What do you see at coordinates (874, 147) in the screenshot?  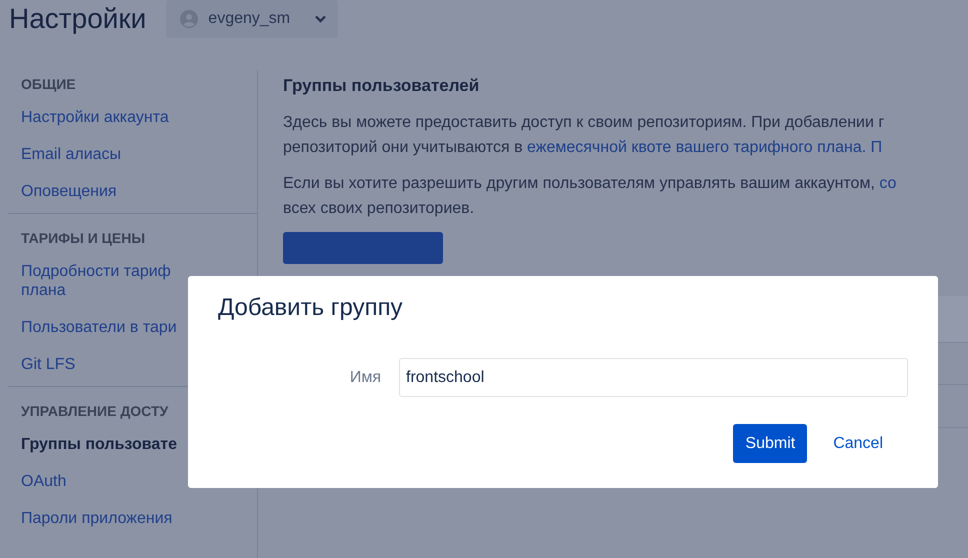 I see `link: П` at bounding box center [874, 147].